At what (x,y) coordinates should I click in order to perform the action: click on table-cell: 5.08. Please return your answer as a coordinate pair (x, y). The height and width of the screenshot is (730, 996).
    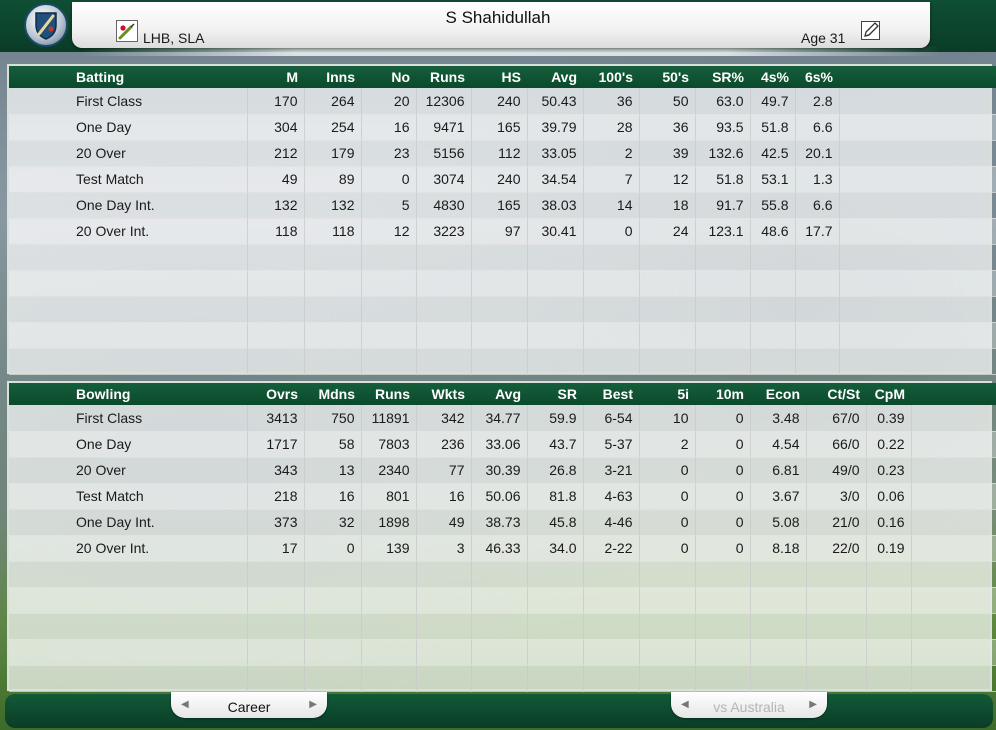
    Looking at the image, I should click on (778, 522).